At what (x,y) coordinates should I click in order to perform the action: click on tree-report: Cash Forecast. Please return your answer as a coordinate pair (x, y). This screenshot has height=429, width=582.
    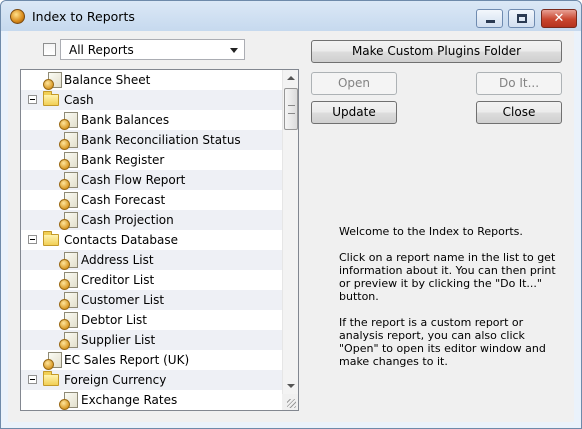
    Looking at the image, I should click on (151, 200).